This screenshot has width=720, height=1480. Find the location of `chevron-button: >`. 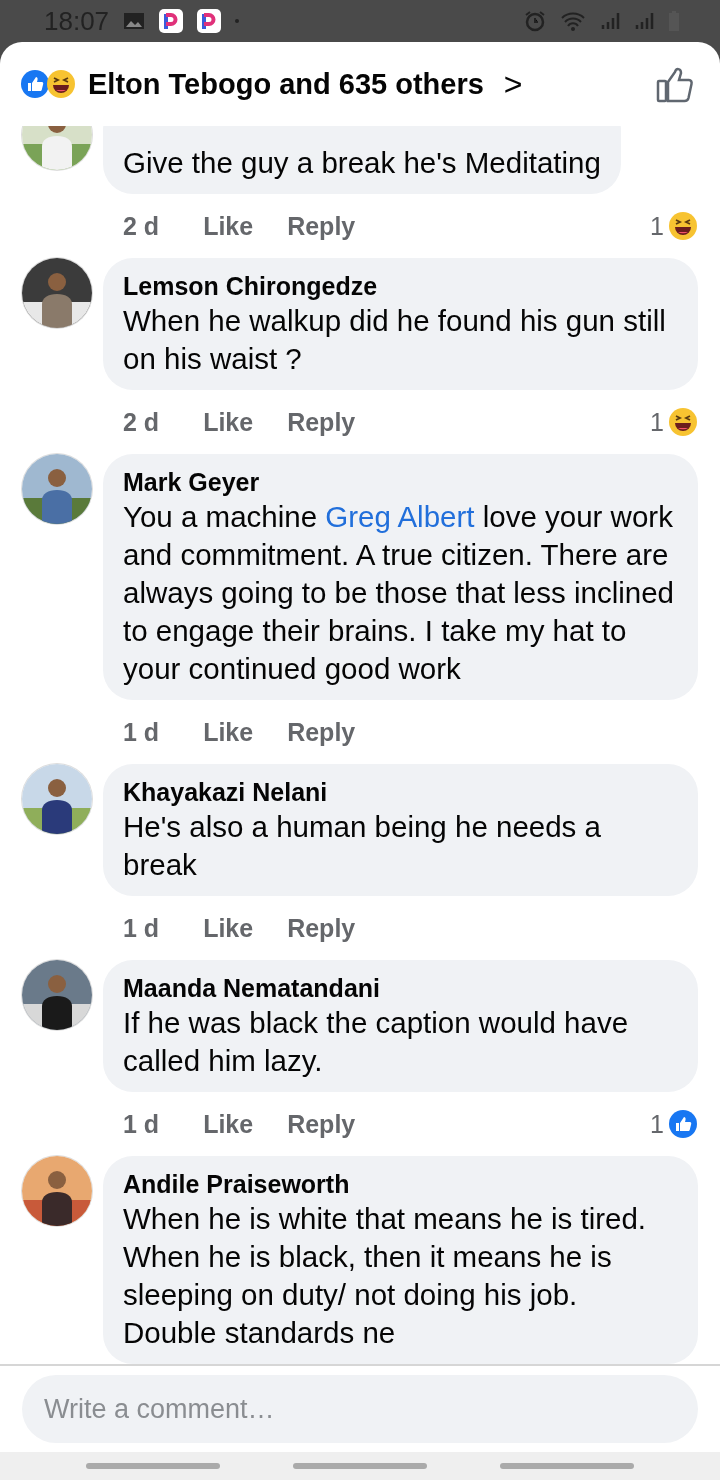

chevron-button: > is located at coordinates (513, 84).